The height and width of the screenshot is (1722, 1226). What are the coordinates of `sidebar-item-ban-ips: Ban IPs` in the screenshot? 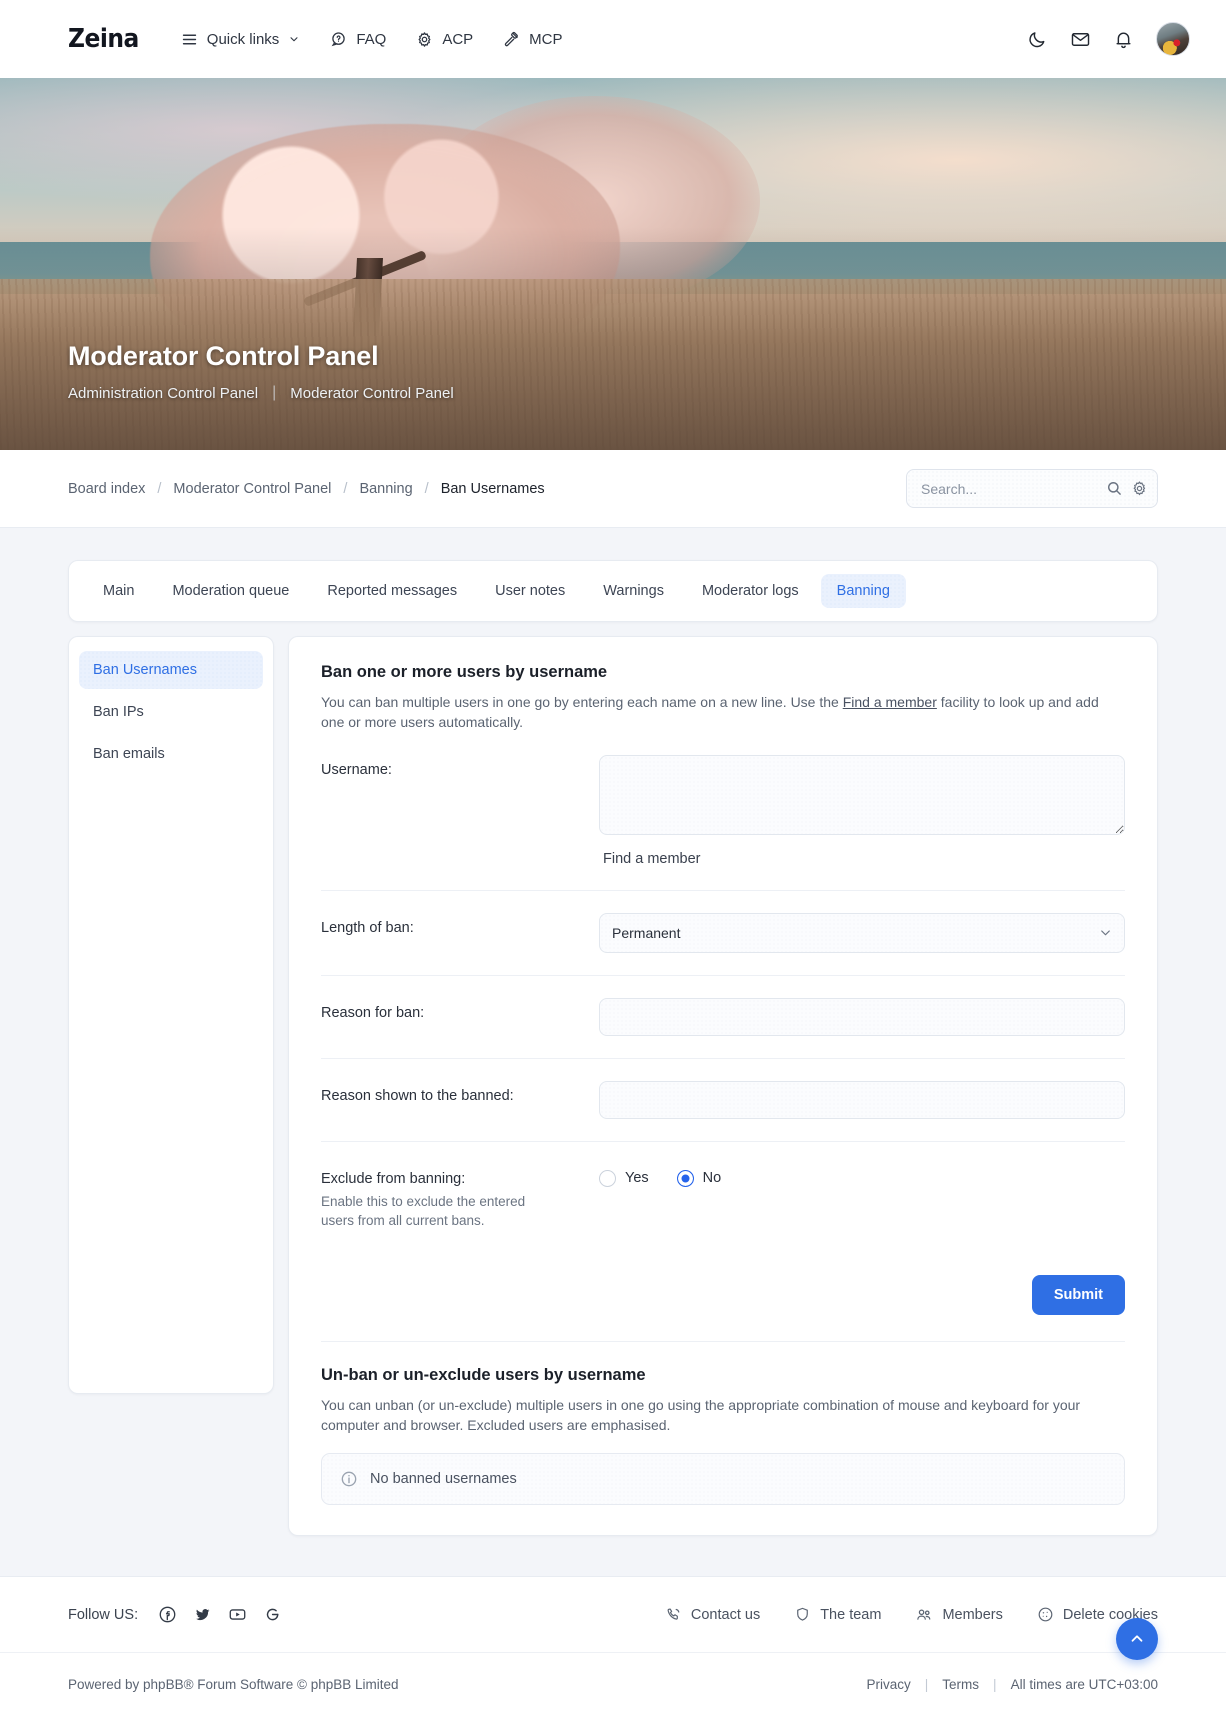 It's located at (171, 712).